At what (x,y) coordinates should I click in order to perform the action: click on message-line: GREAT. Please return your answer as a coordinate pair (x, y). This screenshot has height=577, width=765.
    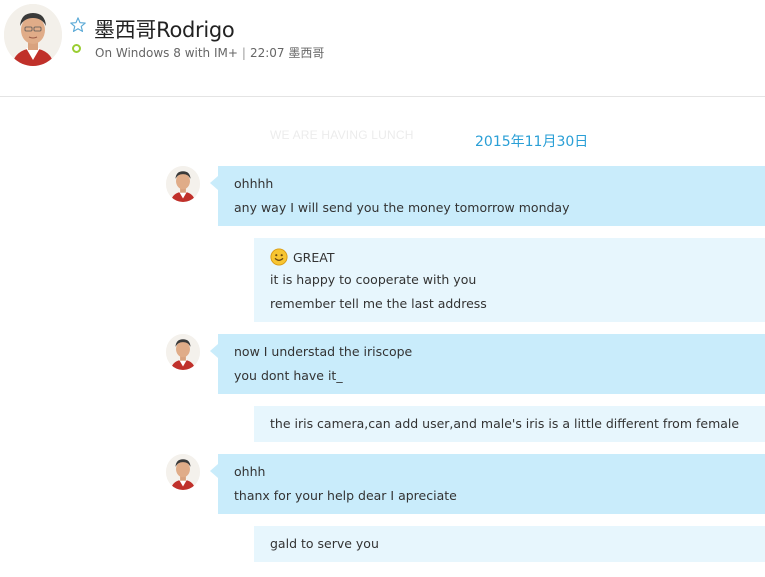
    Looking at the image, I should click on (509, 260).